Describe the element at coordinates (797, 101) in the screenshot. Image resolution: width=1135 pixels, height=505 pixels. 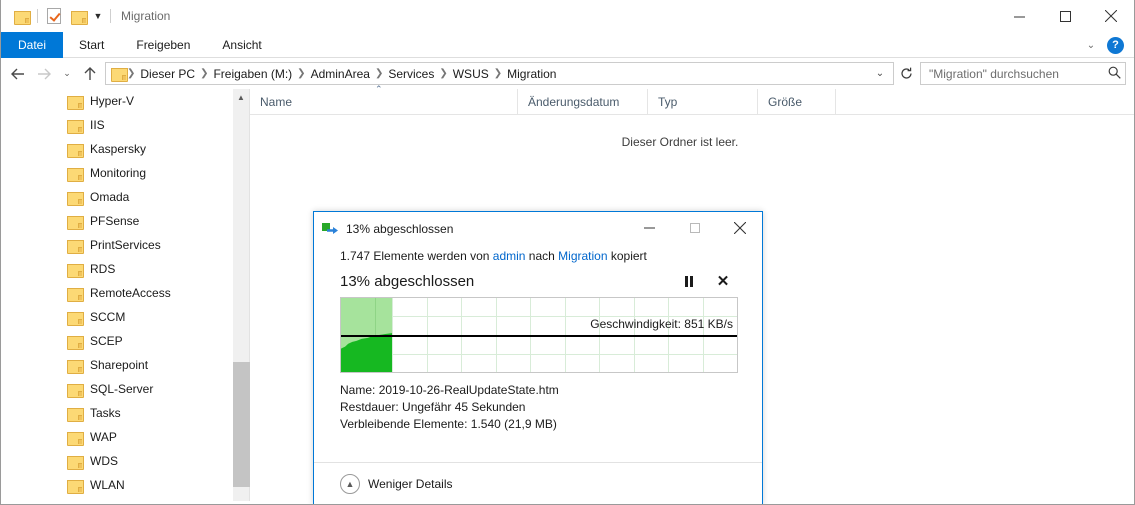
I see `column-header-size: Größe` at that location.